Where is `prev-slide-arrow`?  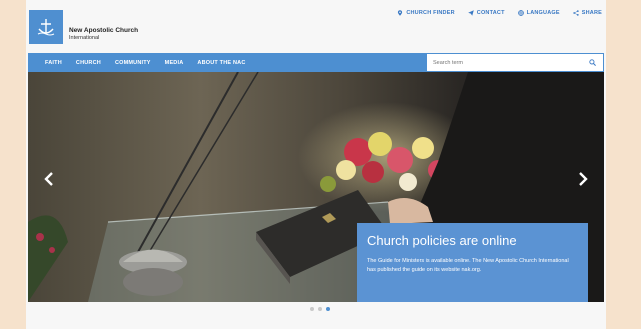 prev-slide-arrow is located at coordinates (49, 180).